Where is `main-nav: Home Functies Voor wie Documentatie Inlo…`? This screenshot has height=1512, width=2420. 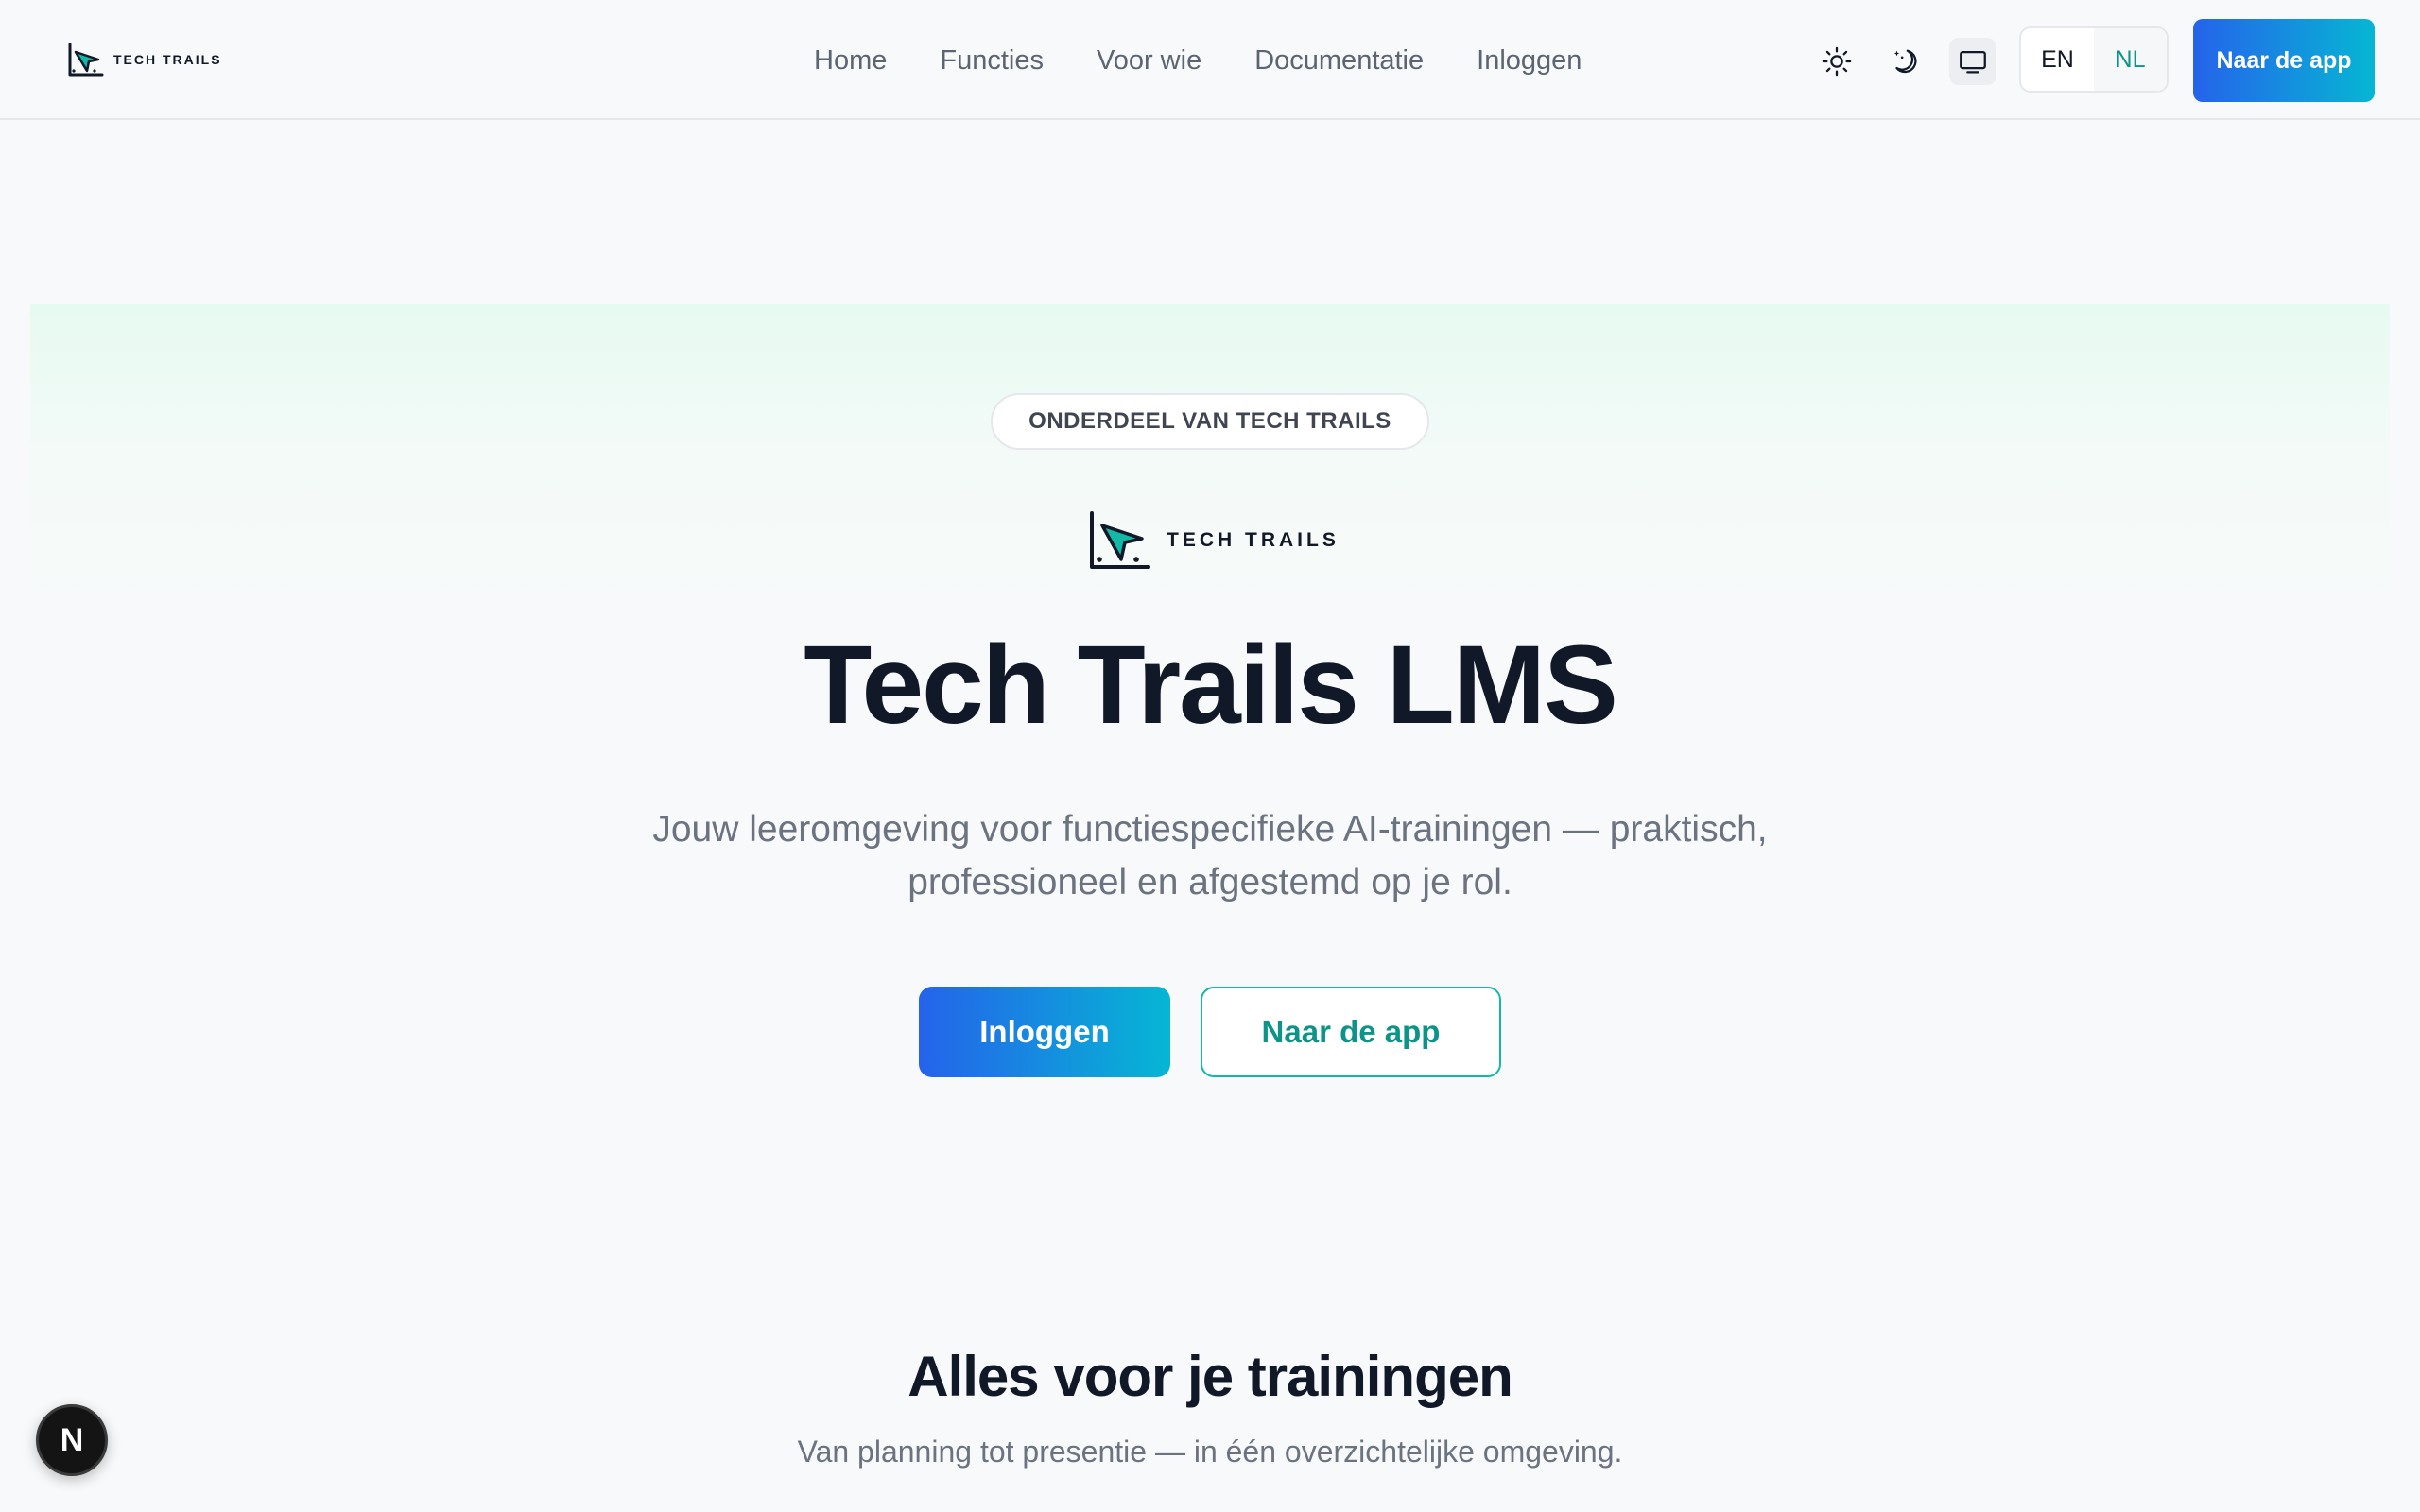
main-nav: Home Functies Voor wie Documentatie Inlo… is located at coordinates (1198, 60).